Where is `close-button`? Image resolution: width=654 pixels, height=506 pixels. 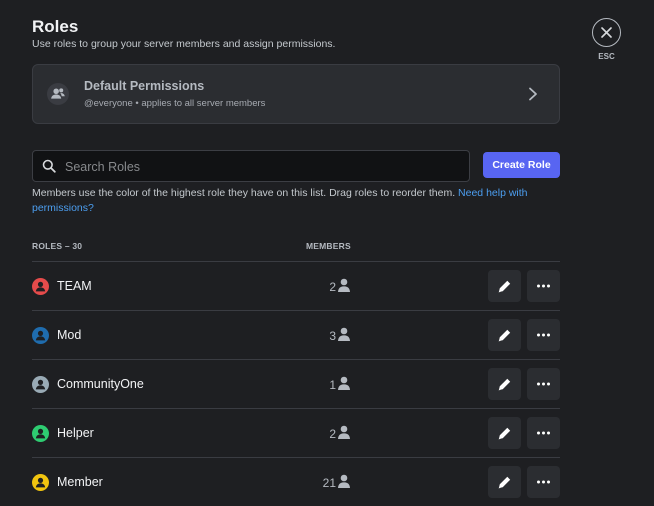
close-button is located at coordinates (606, 32).